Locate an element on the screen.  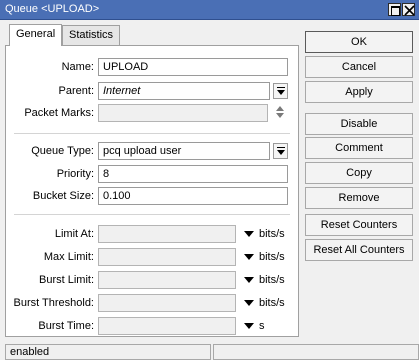
burst-threshold-label: Burst Threshold: is located at coordinates (53, 303).